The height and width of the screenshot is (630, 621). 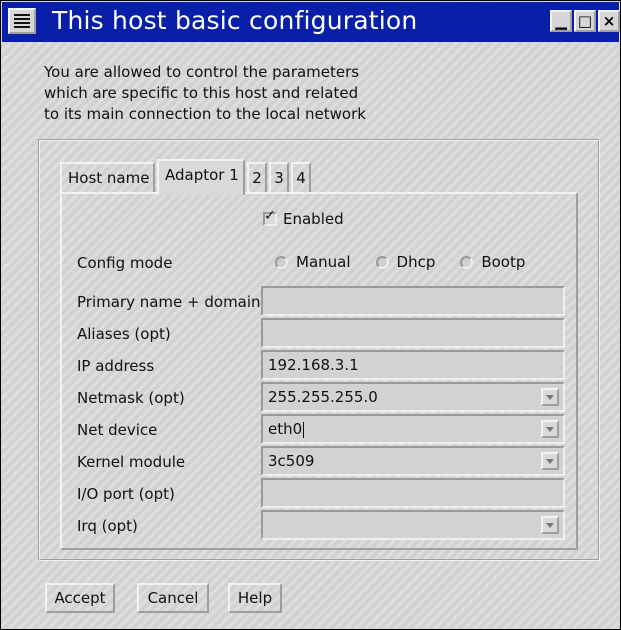 What do you see at coordinates (413, 429) in the screenshot?
I see `net-device-combo: eth0` at bounding box center [413, 429].